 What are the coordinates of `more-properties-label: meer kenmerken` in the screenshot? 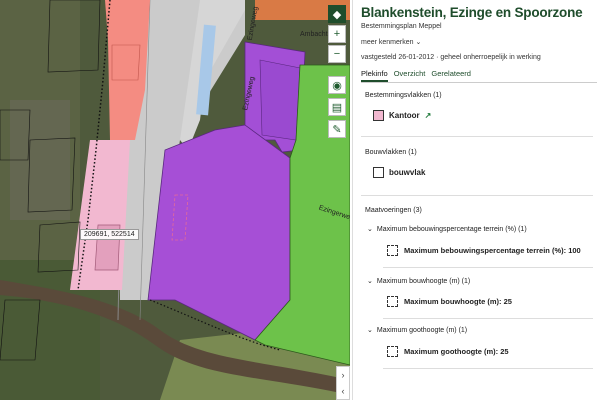 It's located at (387, 42).